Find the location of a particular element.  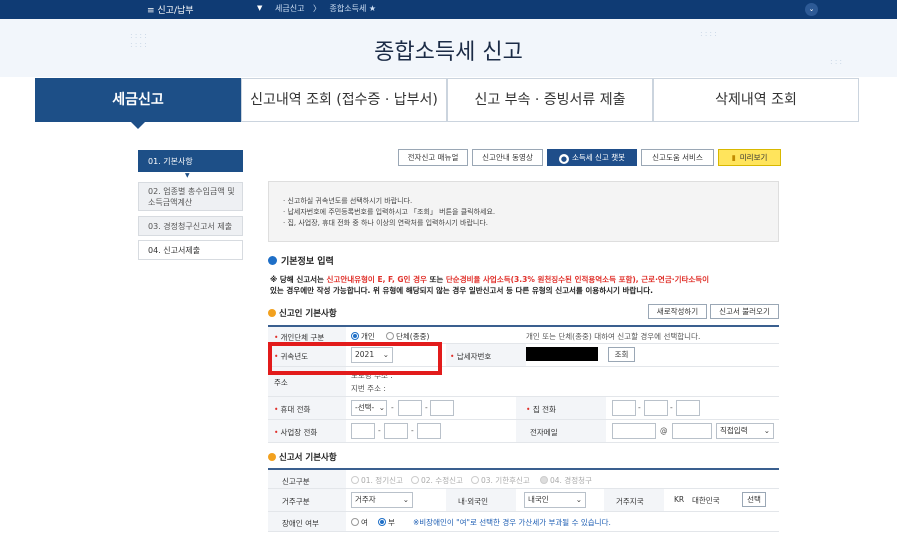

radio-label: 부 is located at coordinates (391, 522).